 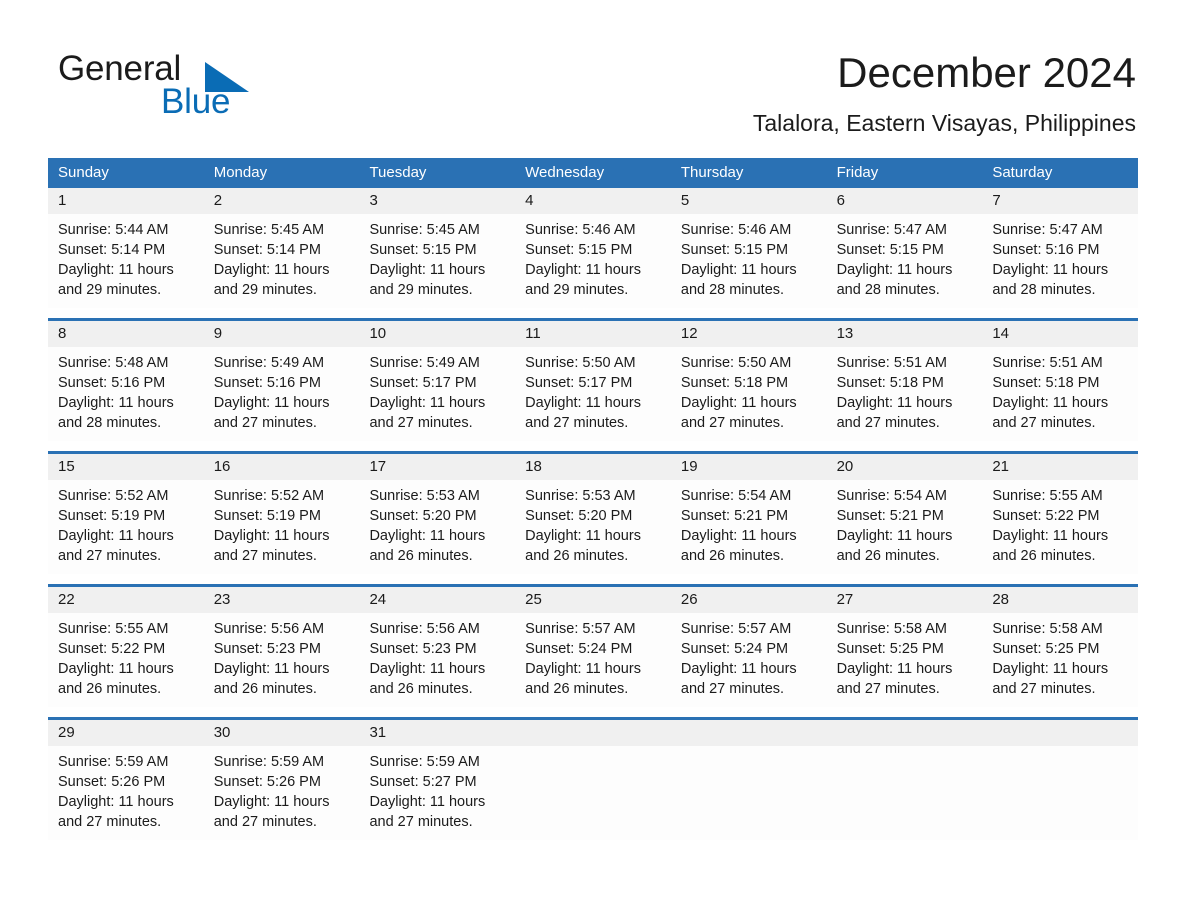 What do you see at coordinates (113, 363) in the screenshot?
I see `sunrise-text: Sunrise: 5:48 AM` at bounding box center [113, 363].